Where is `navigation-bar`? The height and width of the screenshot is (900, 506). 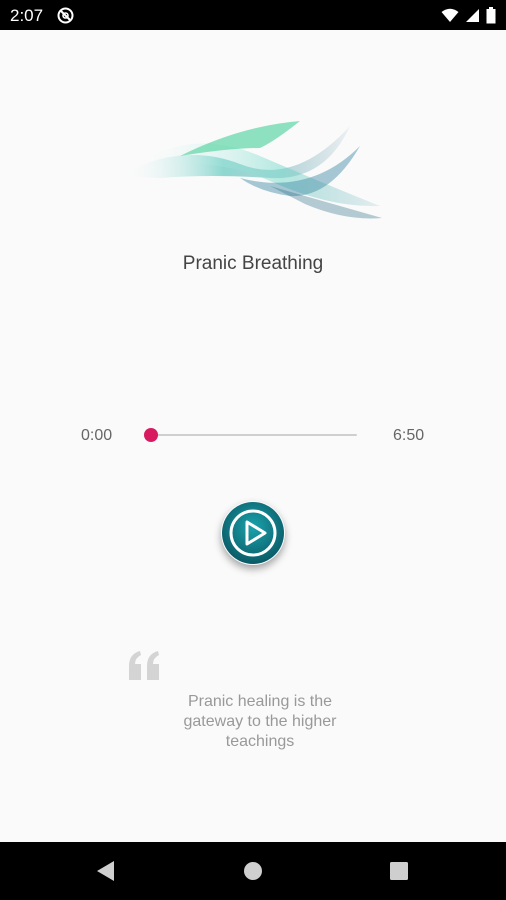
navigation-bar is located at coordinates (253, 871).